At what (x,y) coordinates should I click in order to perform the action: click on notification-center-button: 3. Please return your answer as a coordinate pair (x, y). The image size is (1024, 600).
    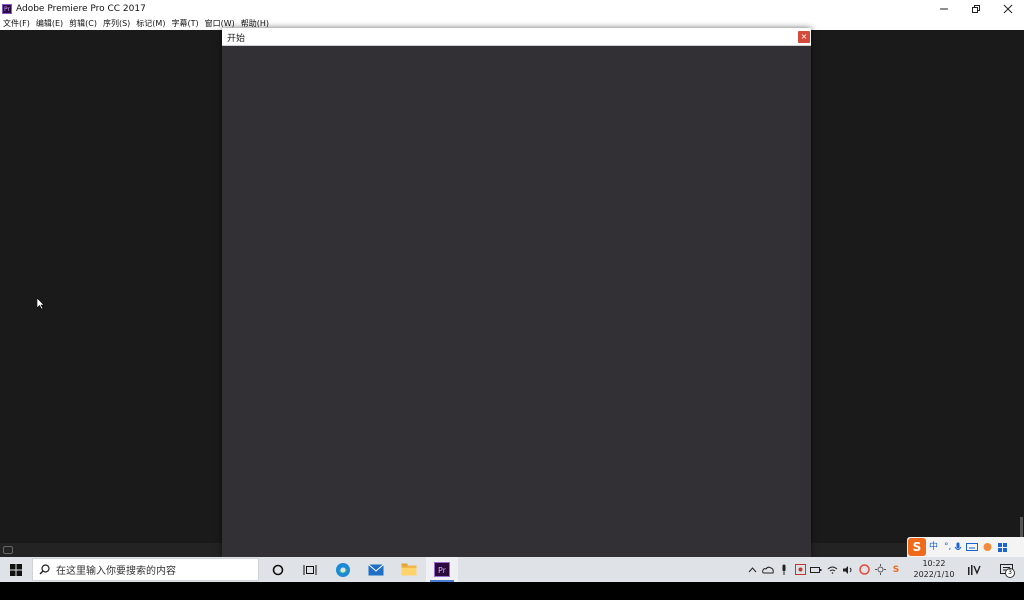
    Looking at the image, I should click on (1007, 569).